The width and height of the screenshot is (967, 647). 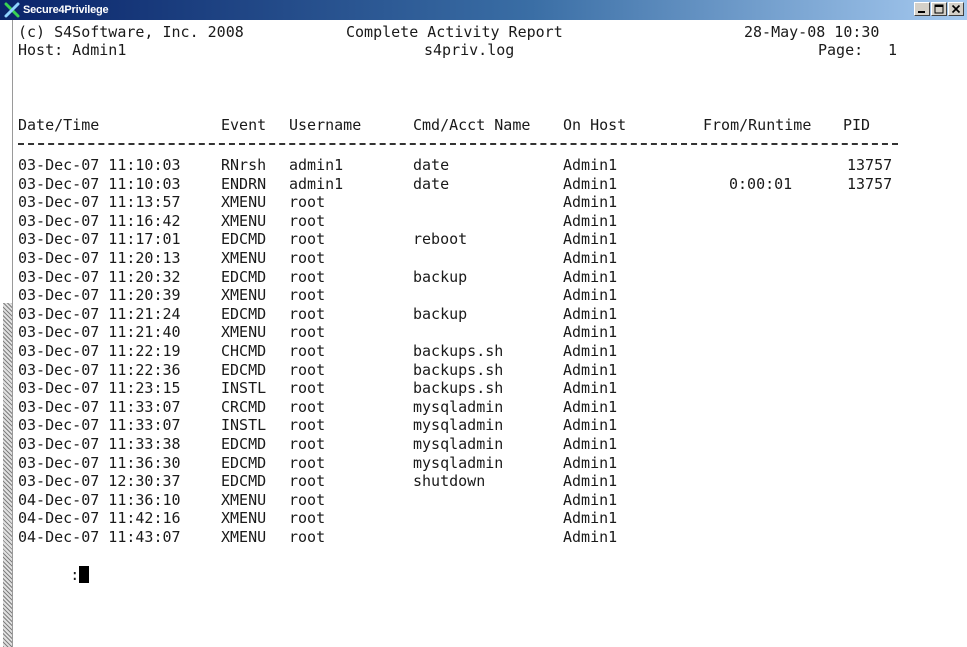 What do you see at coordinates (857, 125) in the screenshot?
I see `header-pid: PID` at bounding box center [857, 125].